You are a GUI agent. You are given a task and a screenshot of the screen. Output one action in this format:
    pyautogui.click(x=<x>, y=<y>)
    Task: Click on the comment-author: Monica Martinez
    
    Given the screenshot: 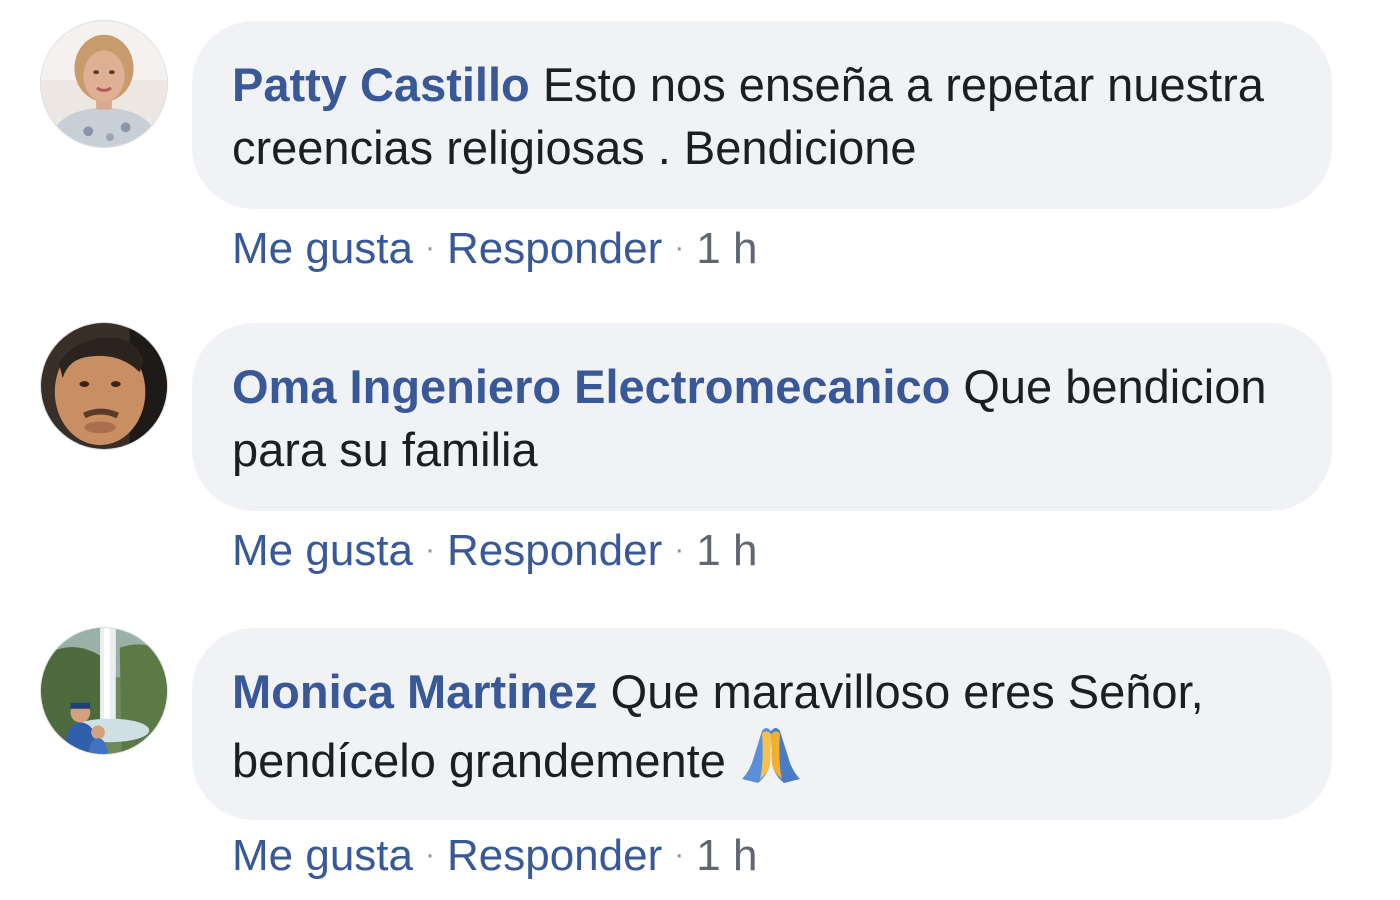 What is the action you would take?
    pyautogui.click(x=415, y=691)
    